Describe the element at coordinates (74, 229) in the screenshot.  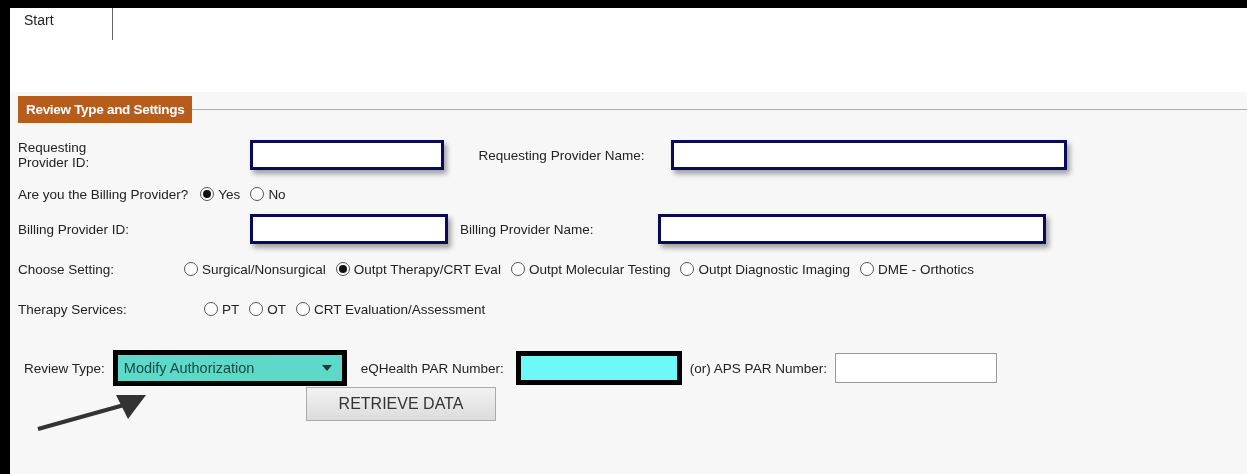
I see `field-label: Billing Provider ID:` at that location.